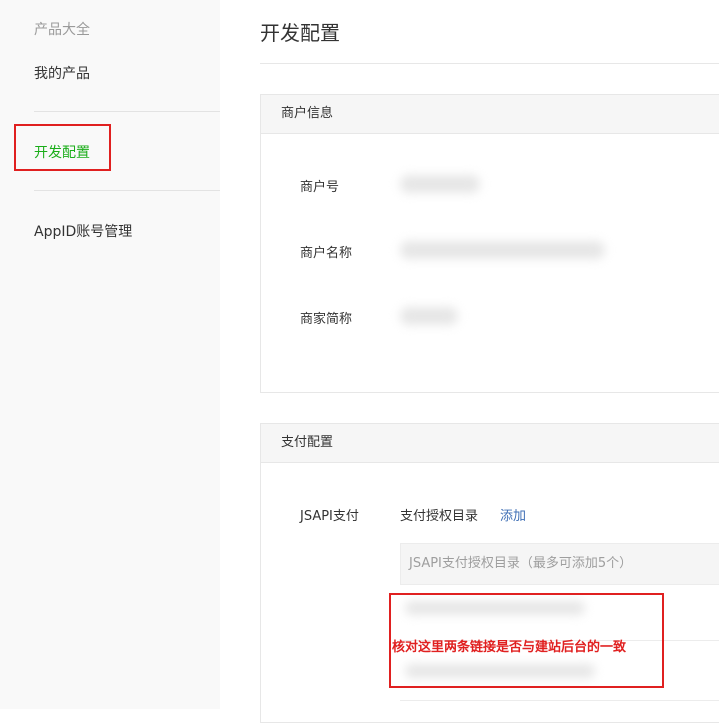 This screenshot has height=723, width=719. What do you see at coordinates (300, 33) in the screenshot?
I see `page-title: 开发配置` at bounding box center [300, 33].